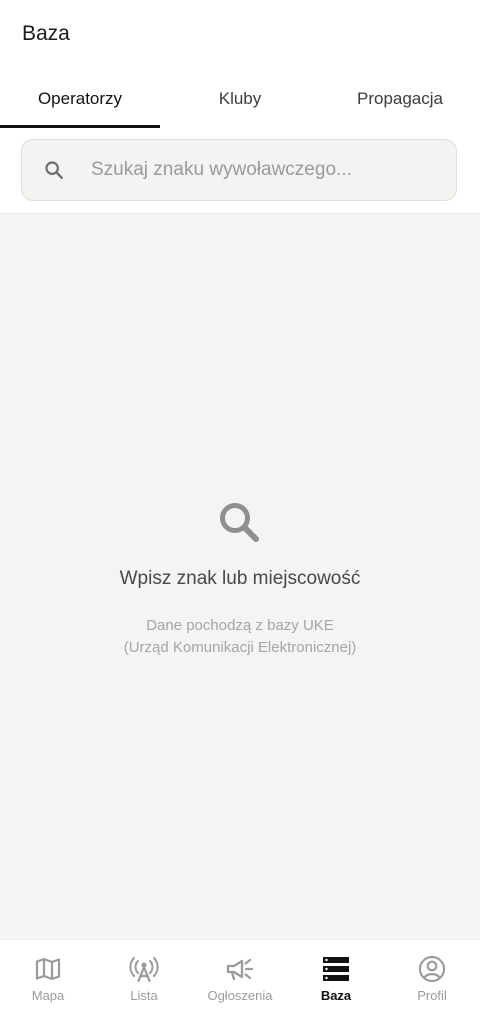 Image resolution: width=480 pixels, height=1015 pixels. I want to click on search-section, so click(240, 171).